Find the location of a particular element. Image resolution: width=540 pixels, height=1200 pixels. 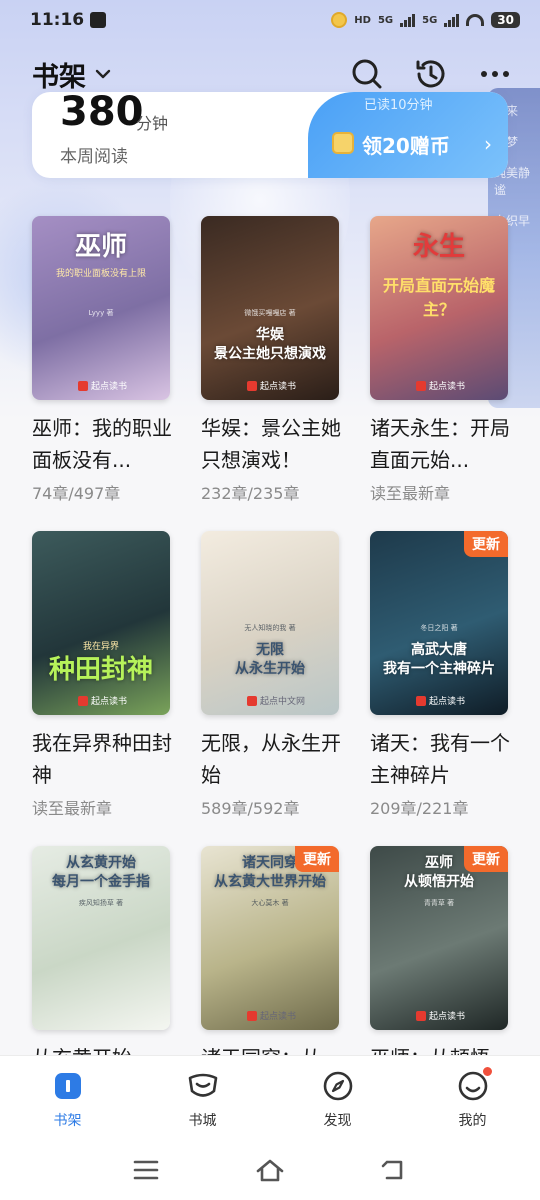

tiktok-icon is located at coordinates (98, 20).